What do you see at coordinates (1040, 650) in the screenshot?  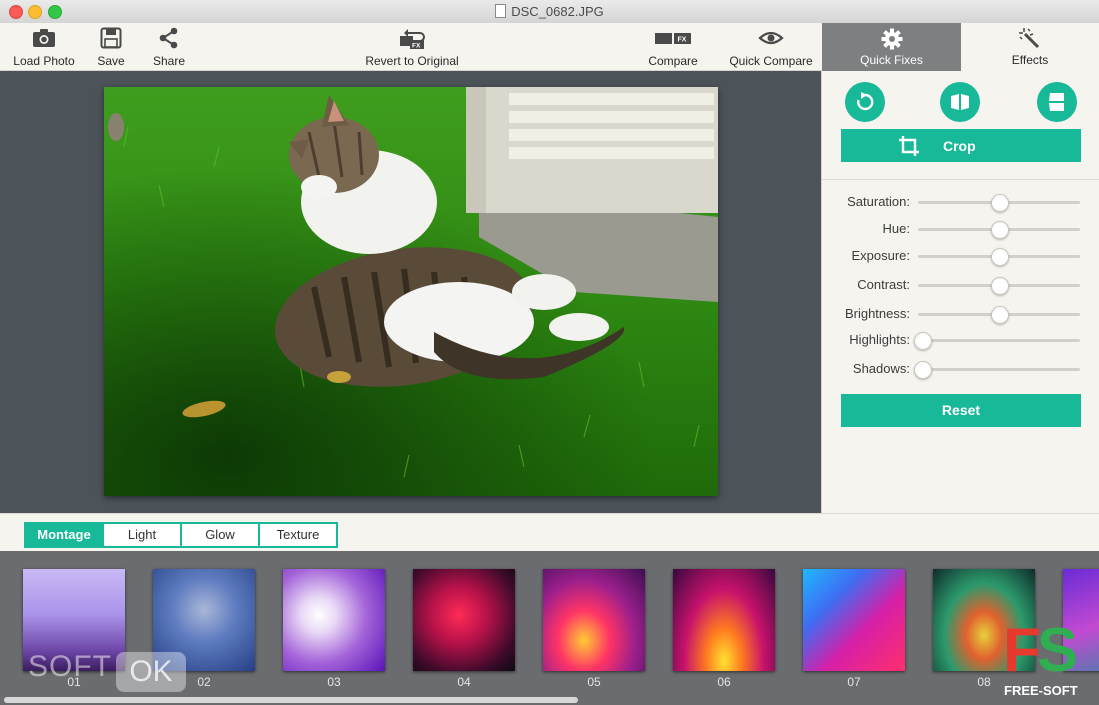 I see `watermark-fs-logo: FS` at bounding box center [1040, 650].